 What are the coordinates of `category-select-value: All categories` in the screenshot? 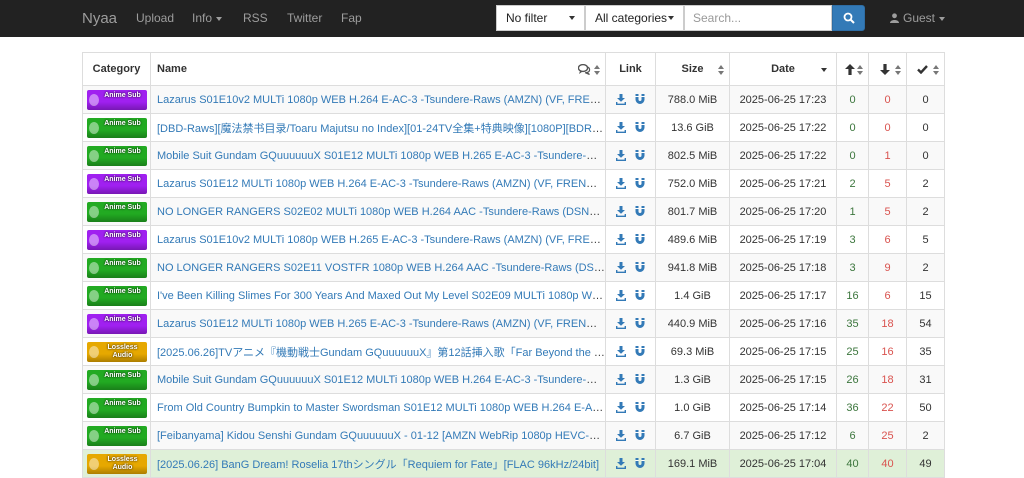 It's located at (631, 18).